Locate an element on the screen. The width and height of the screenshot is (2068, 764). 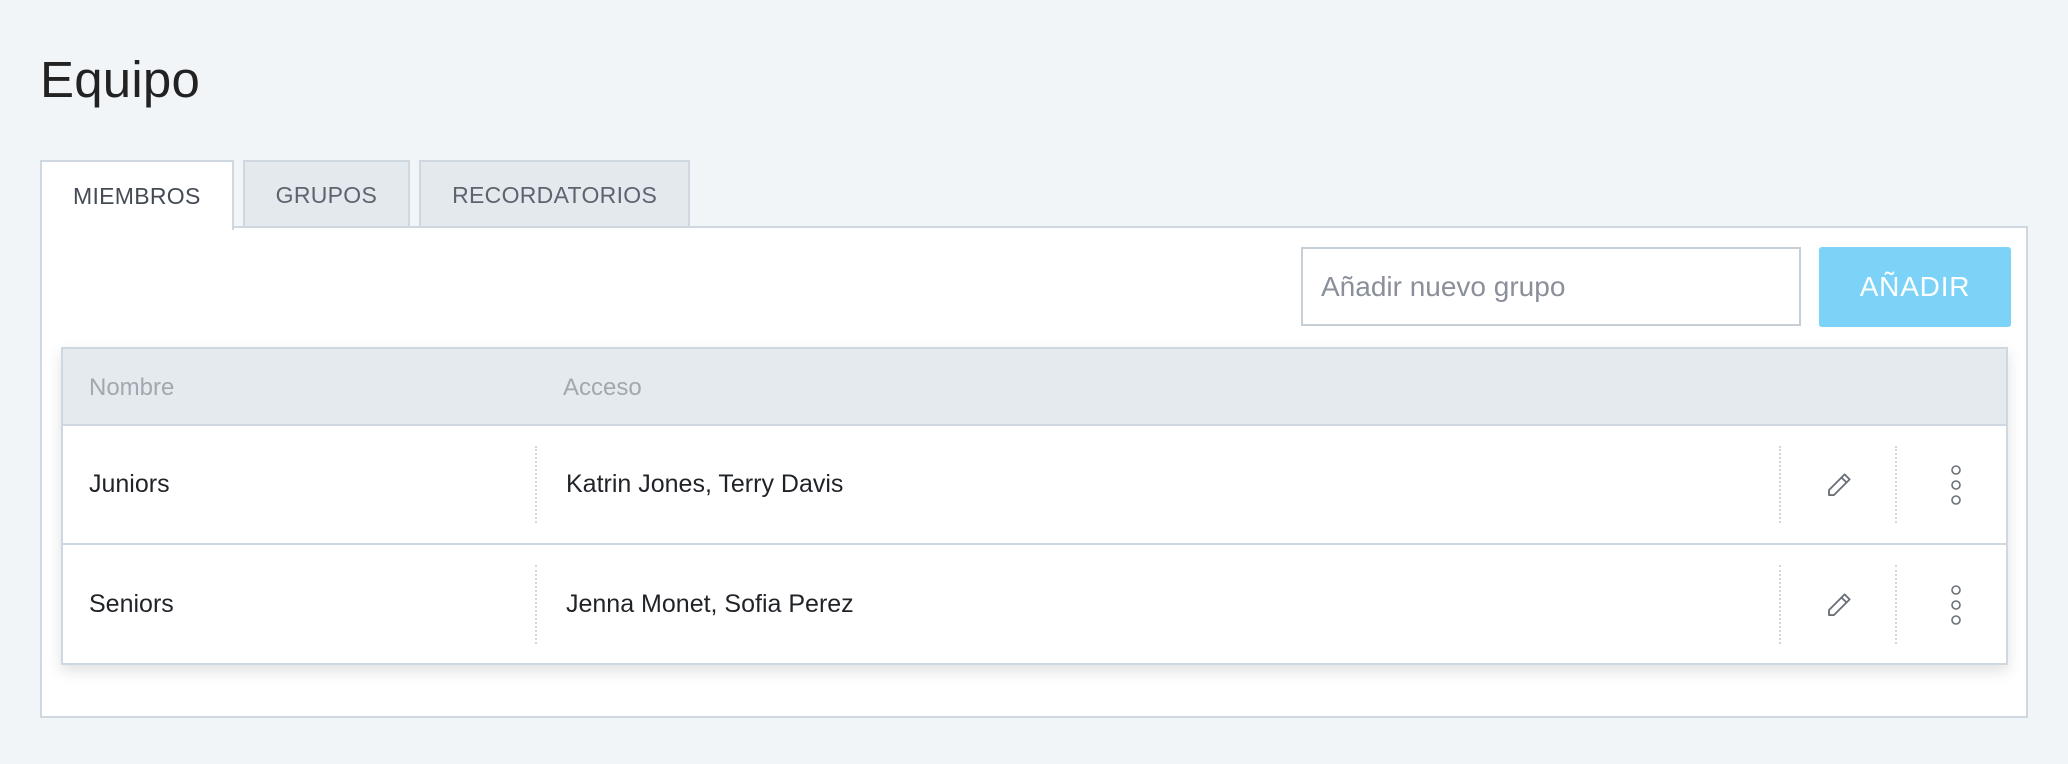
group-name: Juniors is located at coordinates (129, 484).